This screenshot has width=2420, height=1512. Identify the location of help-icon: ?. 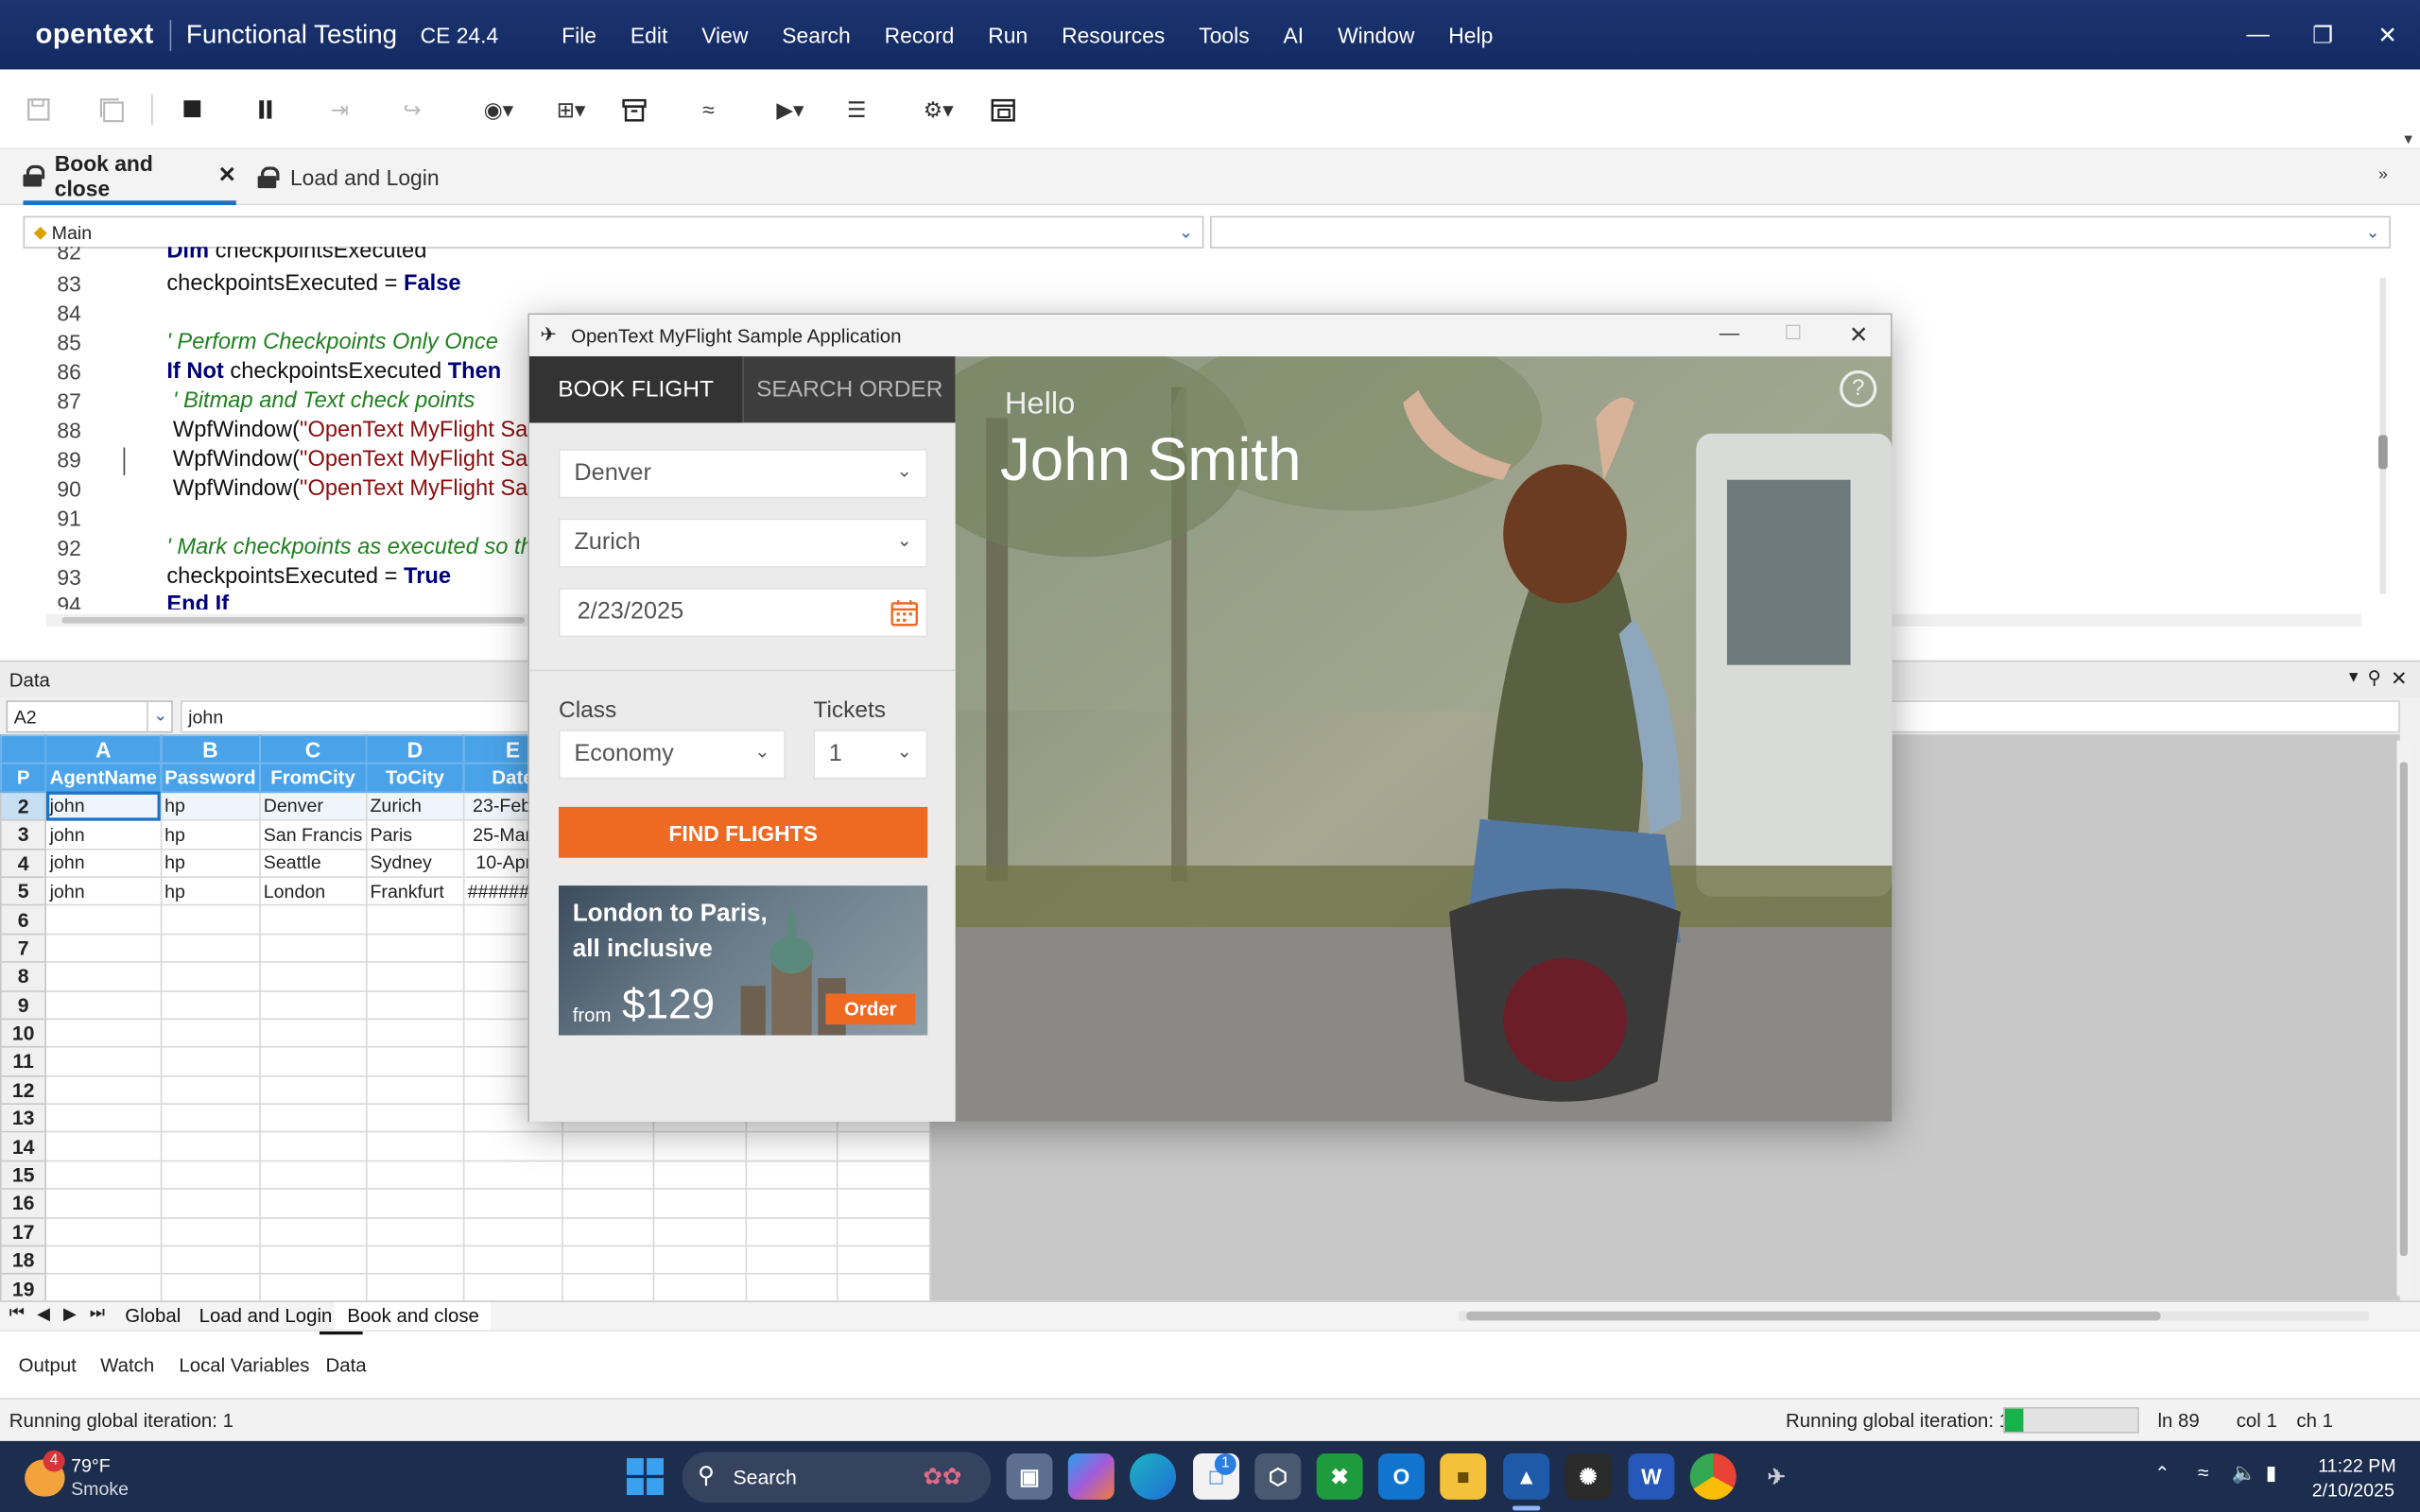
(1858, 388).